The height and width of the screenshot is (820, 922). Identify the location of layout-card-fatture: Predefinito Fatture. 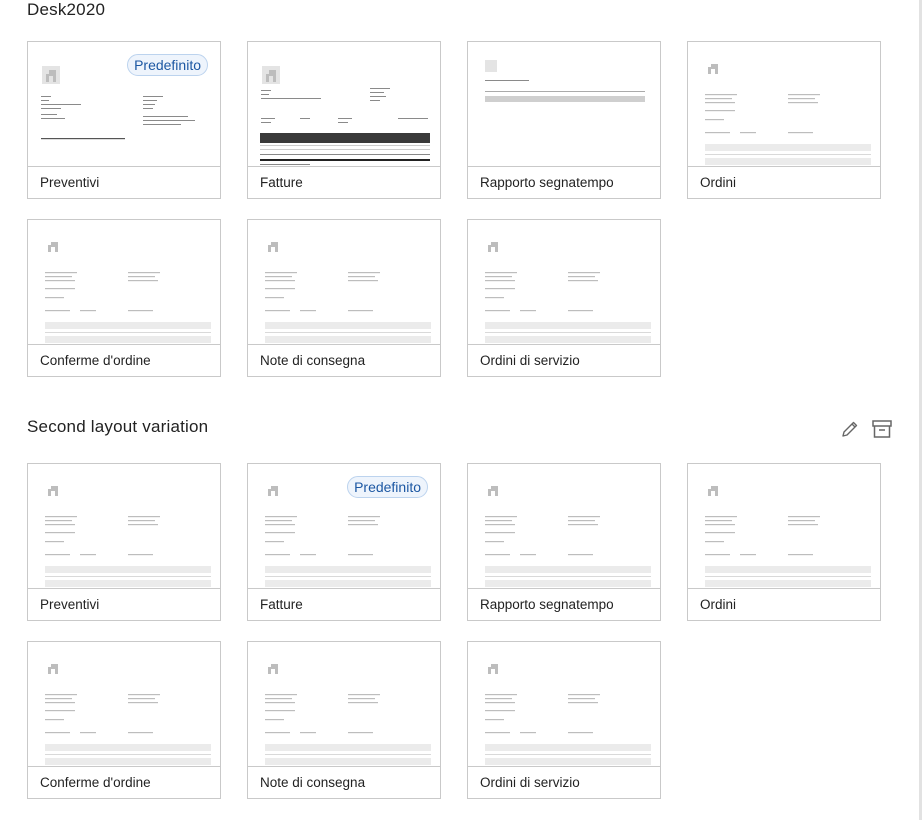
(344, 542).